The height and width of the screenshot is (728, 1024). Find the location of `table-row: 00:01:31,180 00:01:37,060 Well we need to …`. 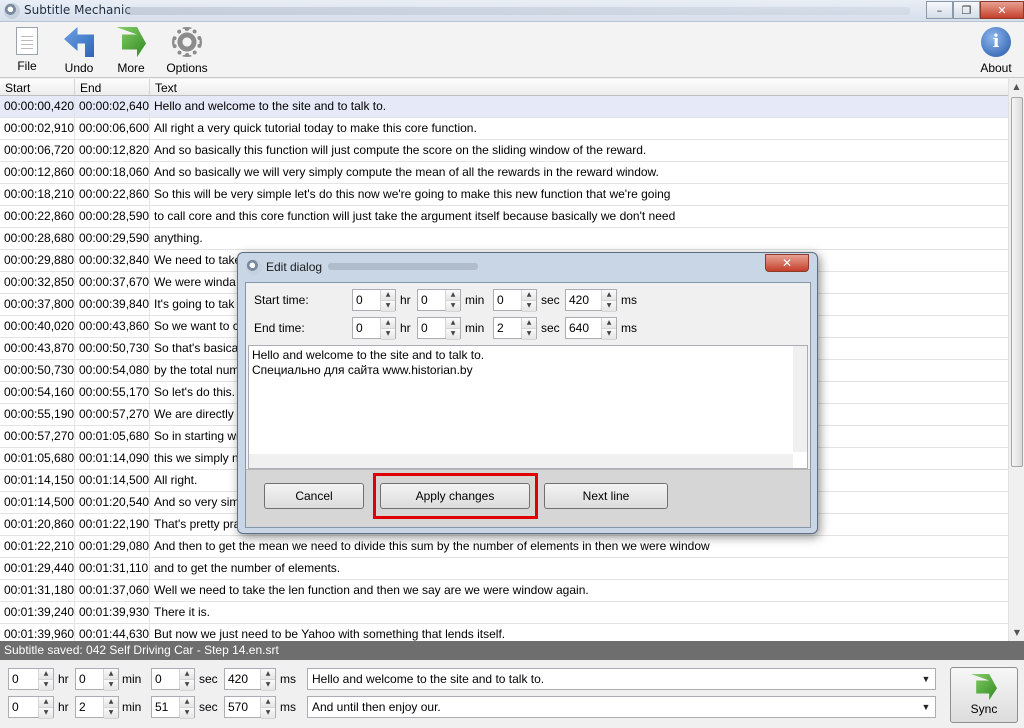

table-row: 00:01:31,180 00:01:37,060 Well we need to … is located at coordinates (504, 591).